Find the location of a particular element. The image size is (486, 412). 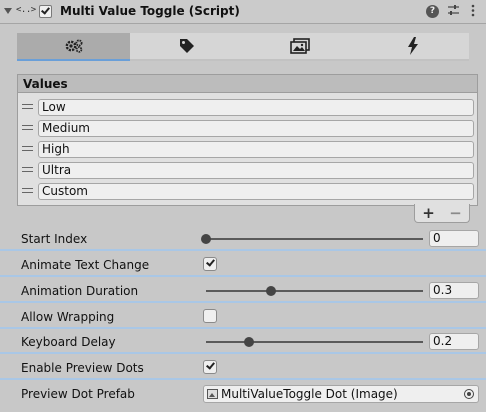

animation-duration-slider-thumb is located at coordinates (271, 291).